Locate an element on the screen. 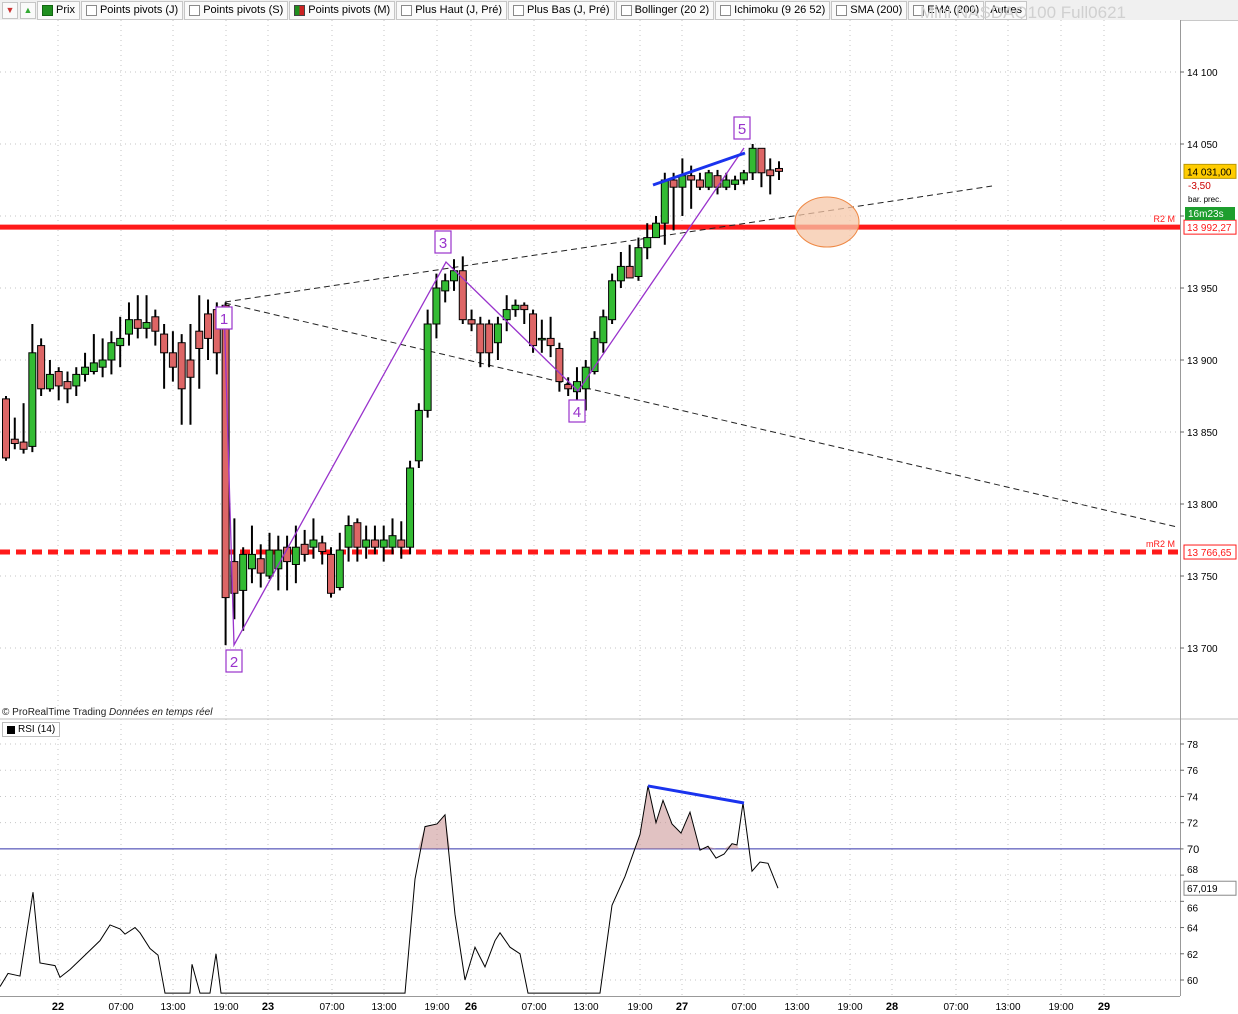 This screenshot has width=1238, height=1014. price-tick-label: 13 800 is located at coordinates (1202, 505).